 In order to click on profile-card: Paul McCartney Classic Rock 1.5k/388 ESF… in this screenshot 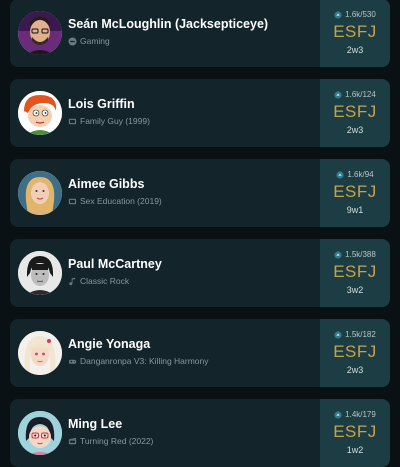, I will do `click(200, 273)`.